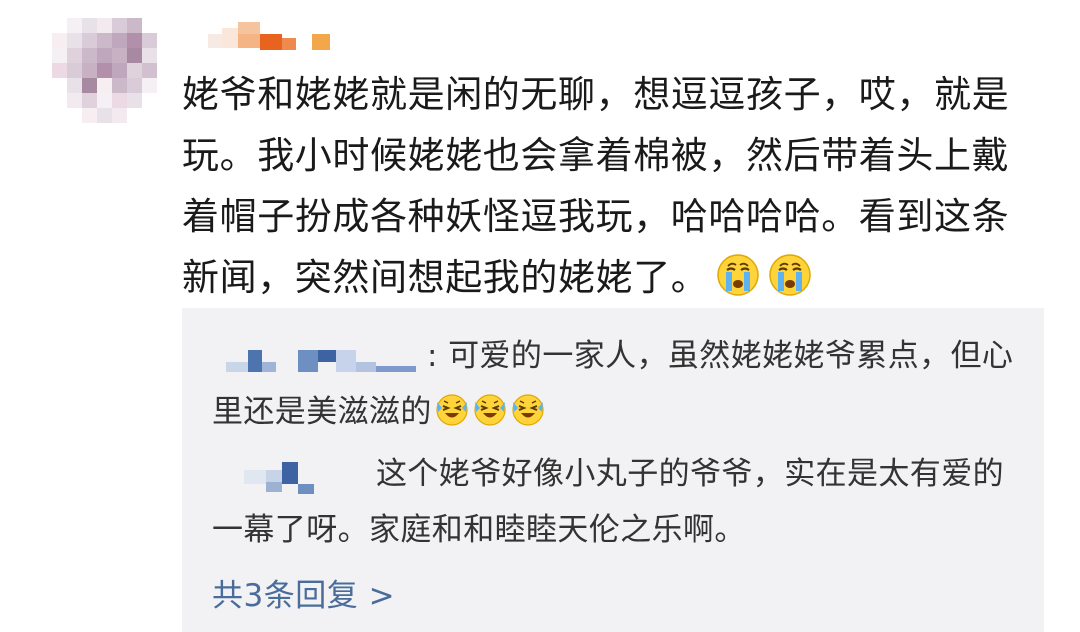 This screenshot has width=1080, height=632. What do you see at coordinates (617, 502) in the screenshot?
I see `reply-item: 这个姥爷好像小丸子的爷爷，实在是太有爱的一幕了呀。家庭和和睦睦天伦之乐啊。` at bounding box center [617, 502].